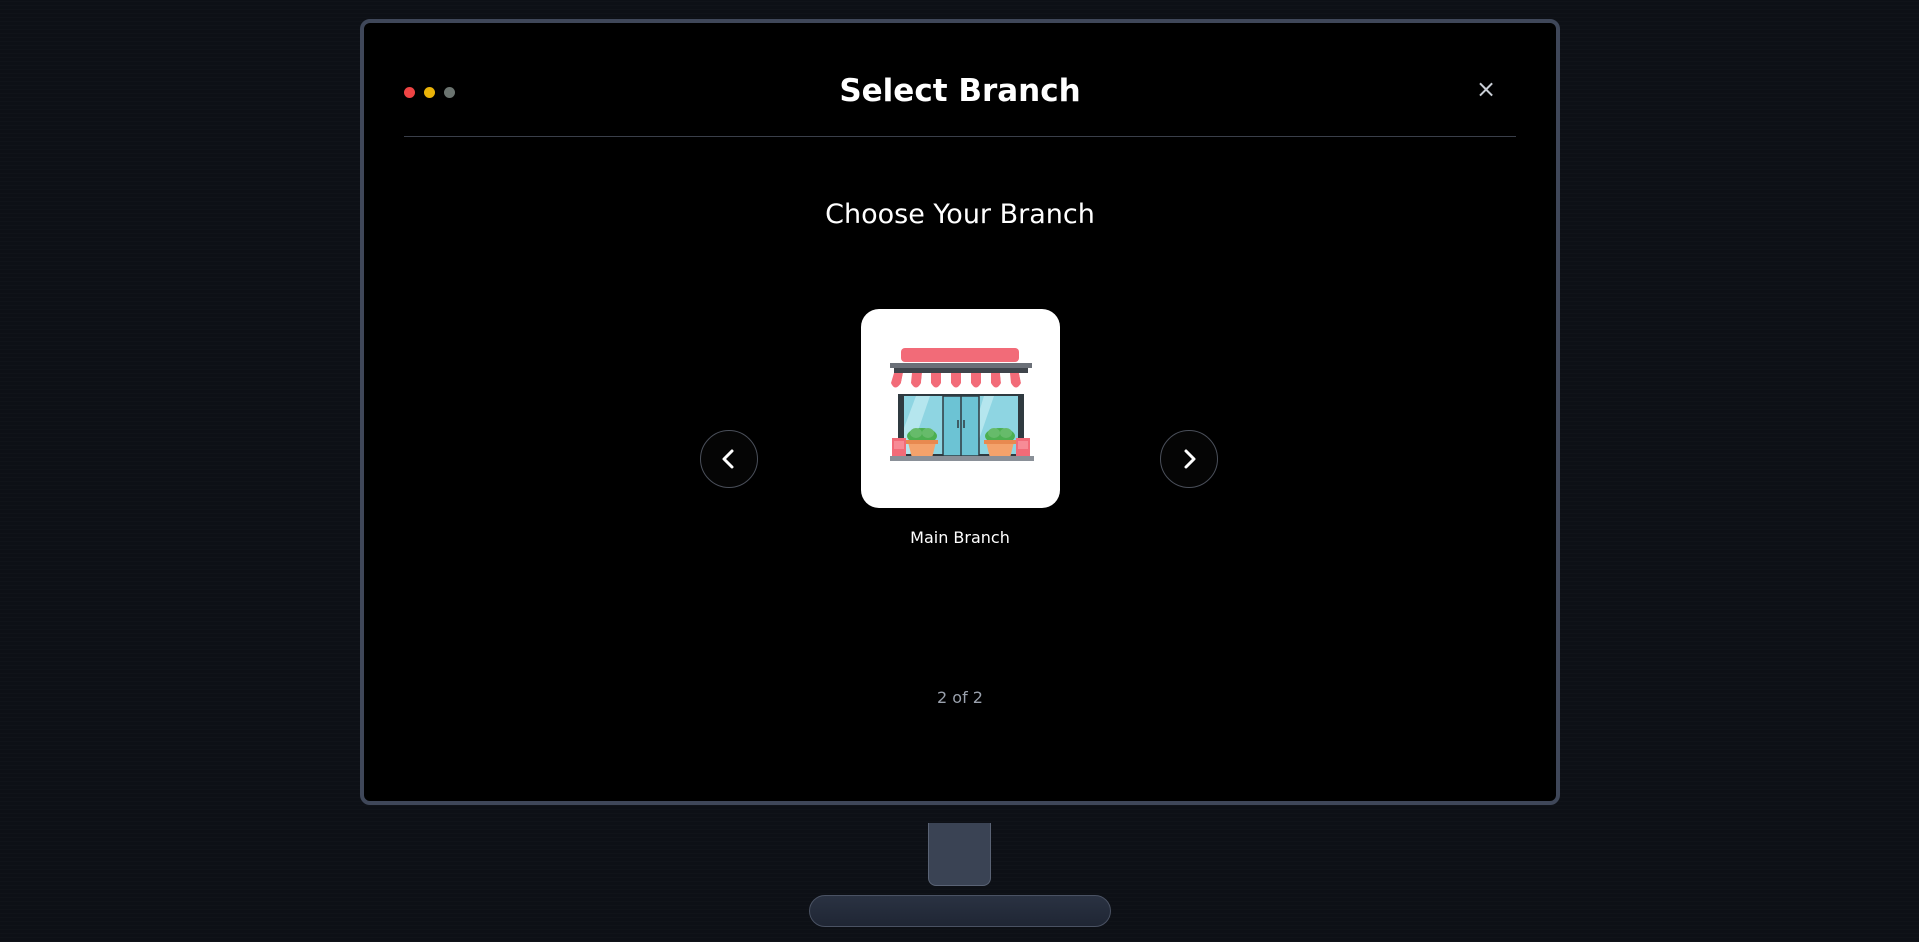 Image resolution: width=1919 pixels, height=942 pixels. I want to click on next-button, so click(1189, 459).